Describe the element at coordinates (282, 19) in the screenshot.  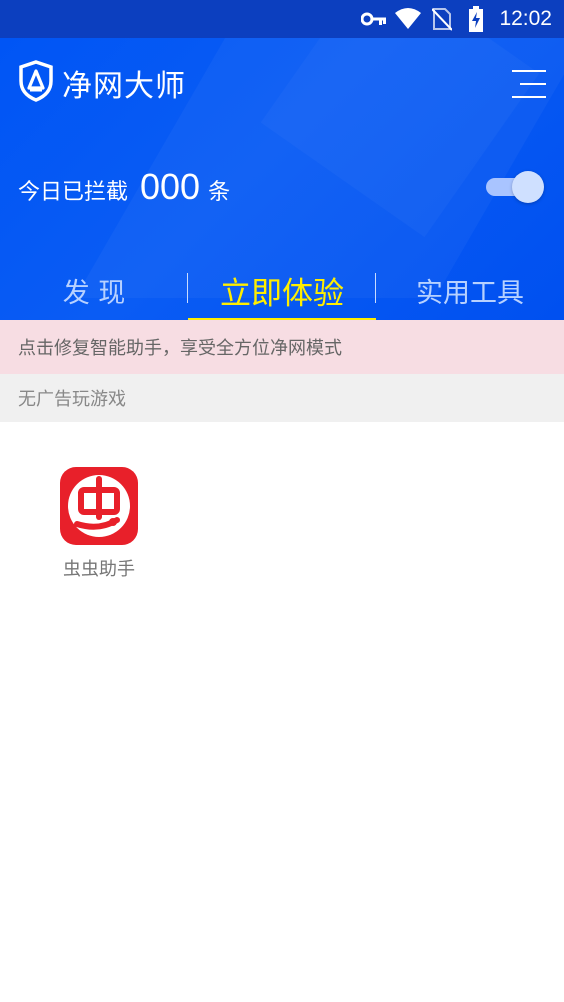
I see `status-bar: 12:02` at that location.